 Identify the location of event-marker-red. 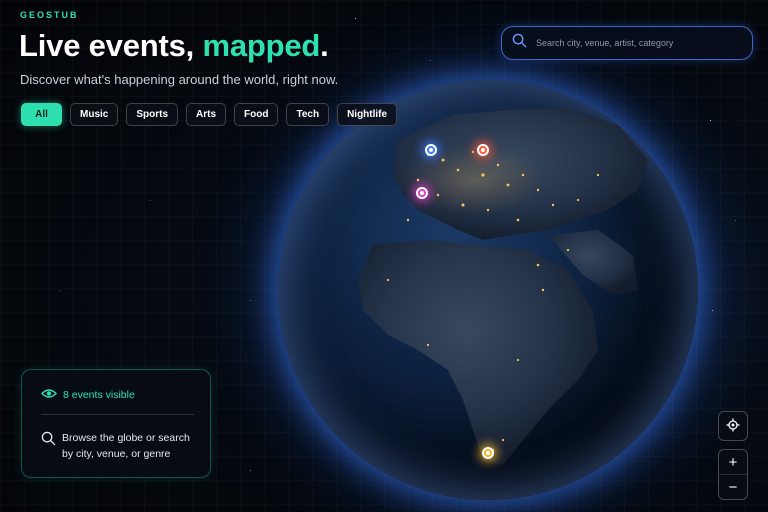
(483, 150).